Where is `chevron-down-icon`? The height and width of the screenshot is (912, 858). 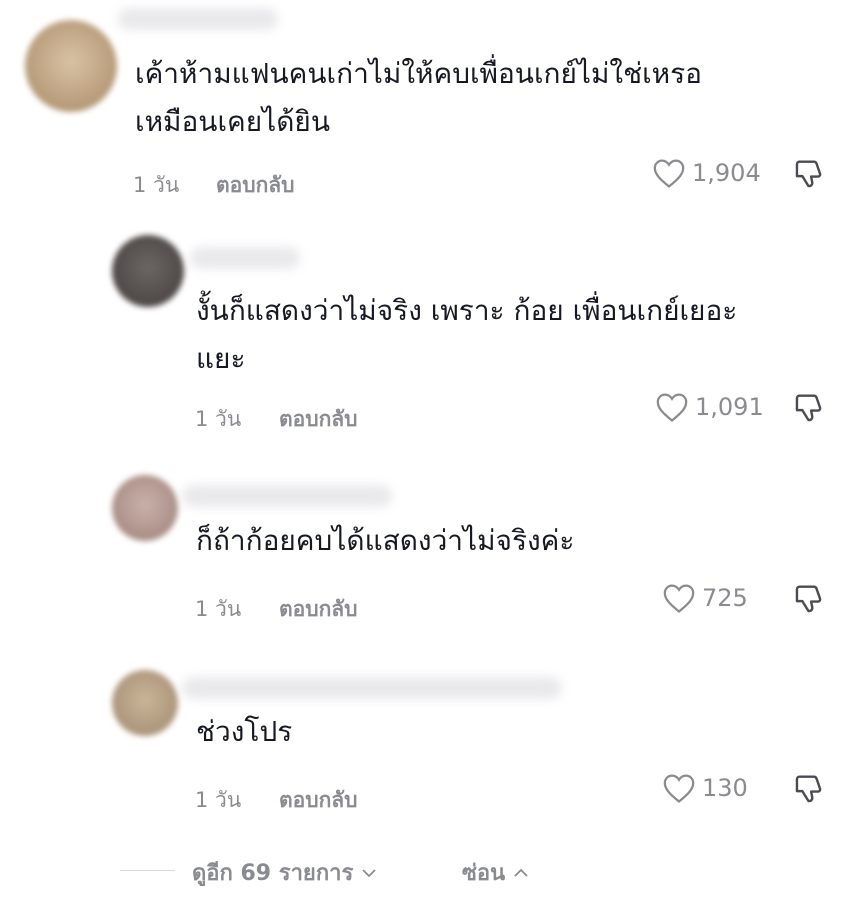 chevron-down-icon is located at coordinates (369, 872).